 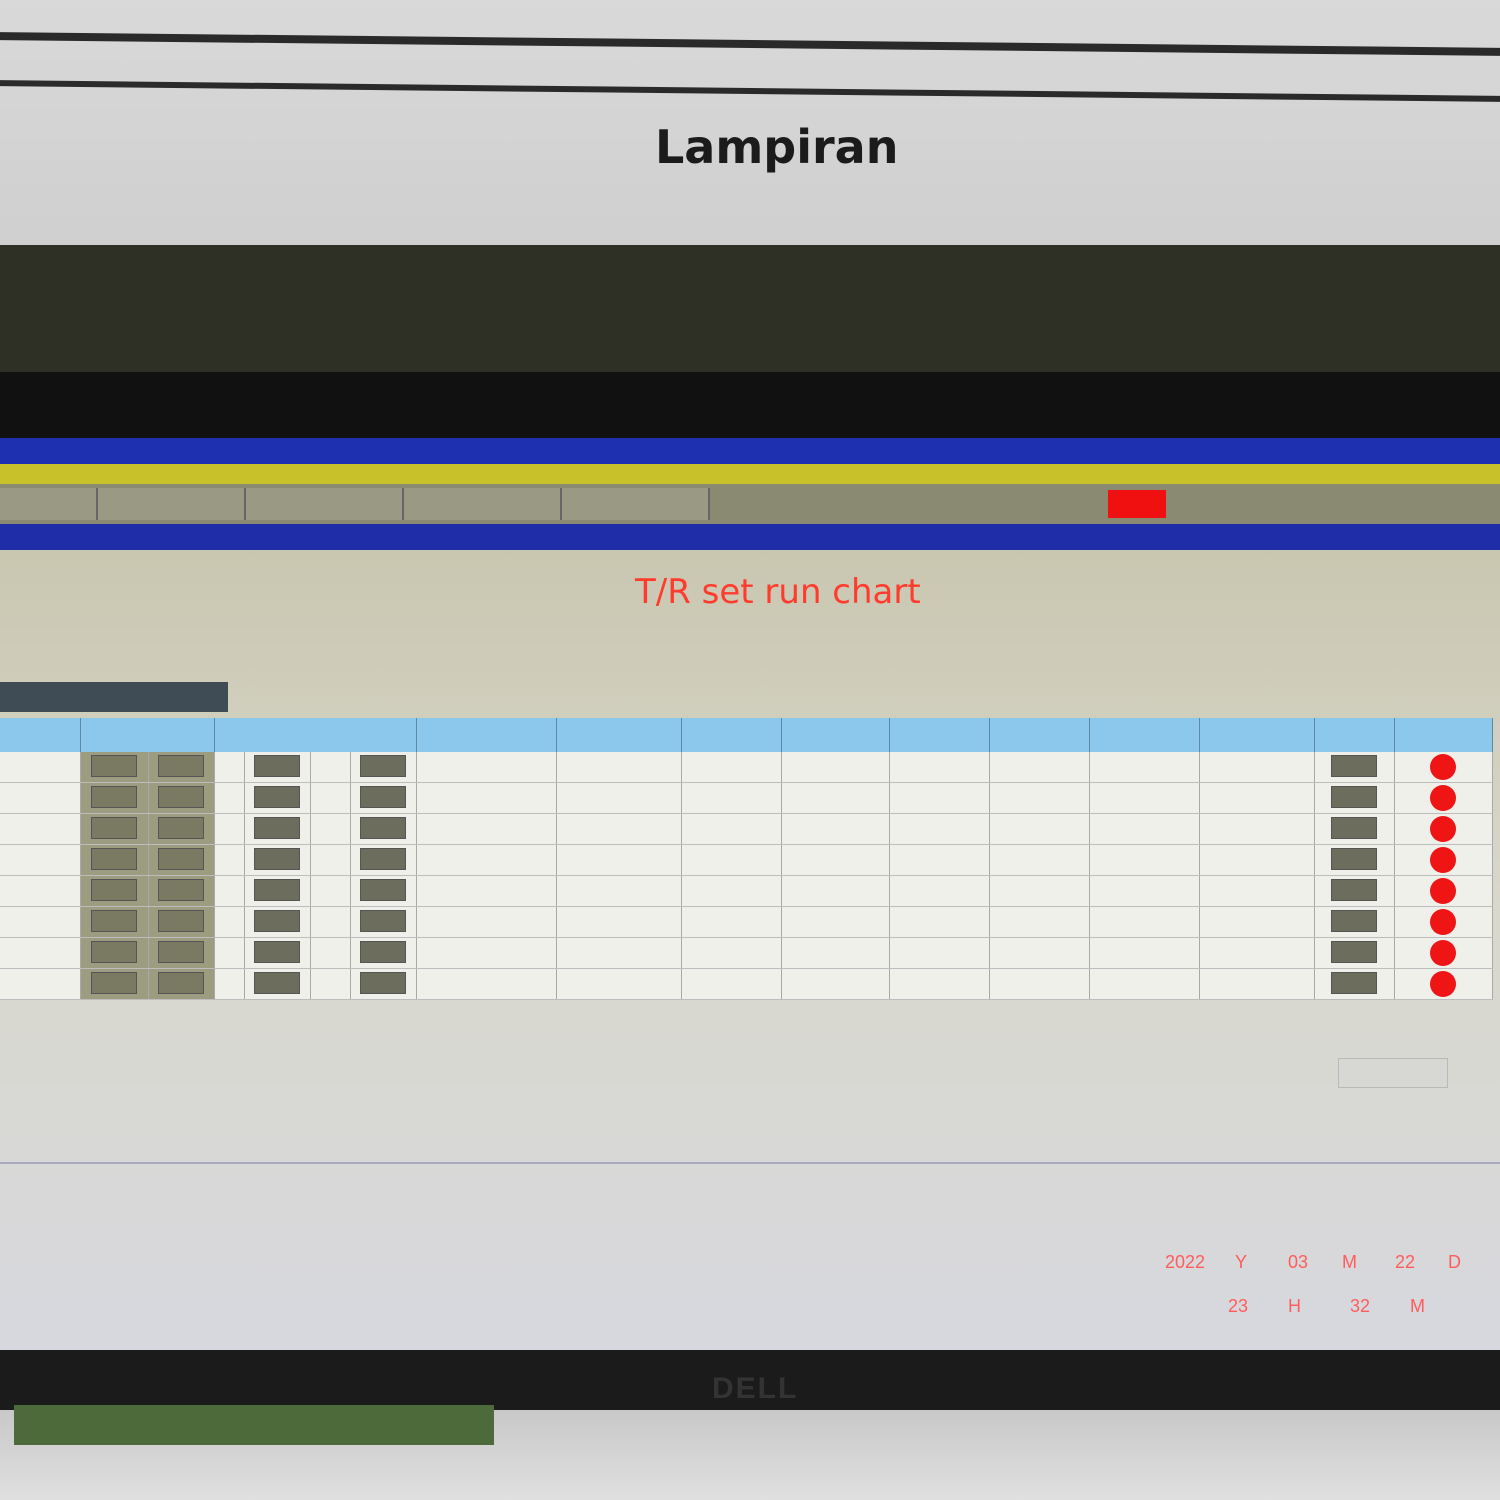 I want to click on divider, so click(x=750, y=1163).